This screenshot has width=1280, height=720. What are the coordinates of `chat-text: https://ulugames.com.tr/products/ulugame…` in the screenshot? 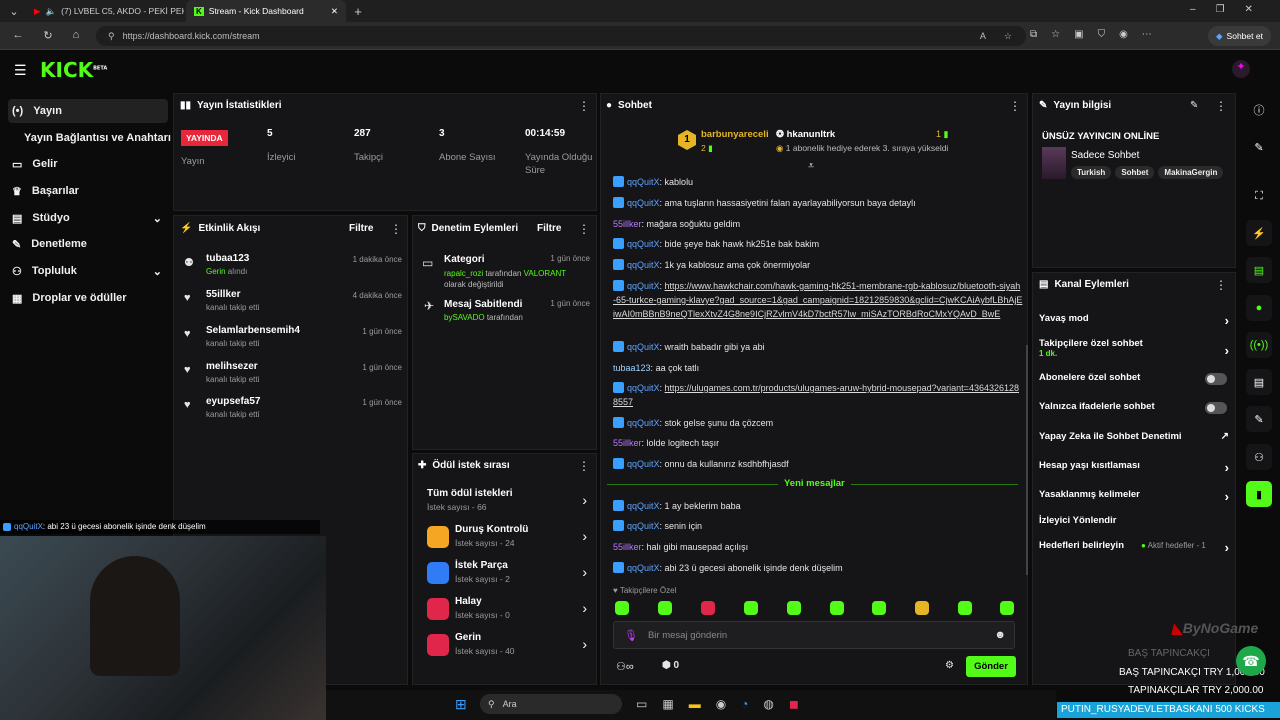 It's located at (816, 395).